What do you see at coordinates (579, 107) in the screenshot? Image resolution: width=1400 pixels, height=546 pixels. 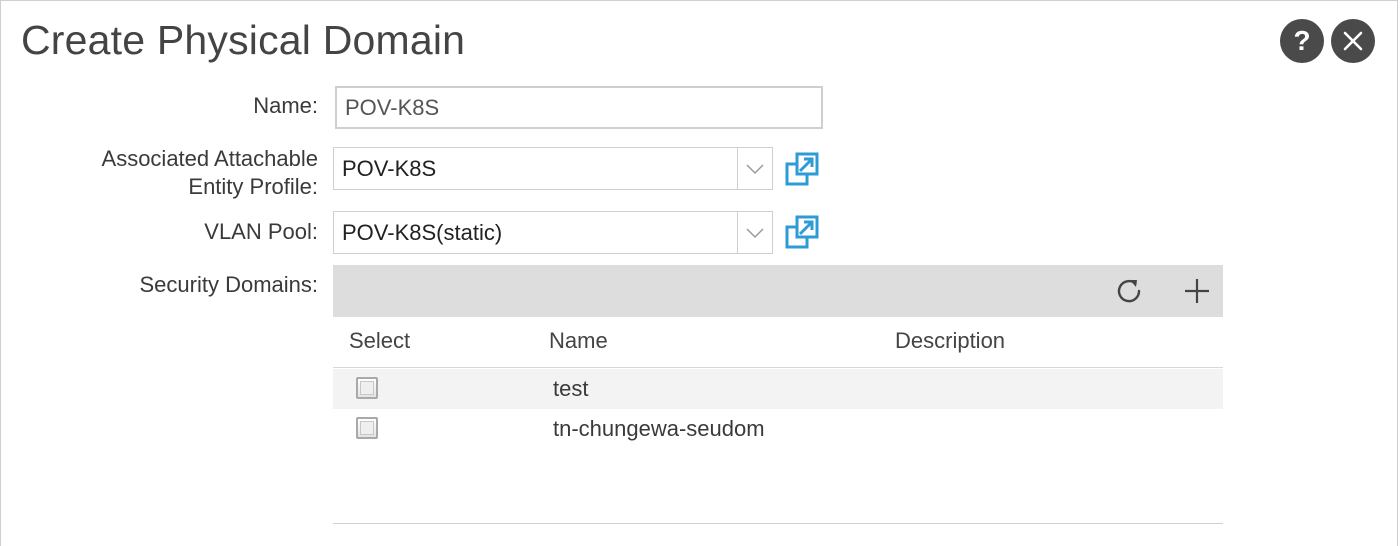 I see `name-input` at bounding box center [579, 107].